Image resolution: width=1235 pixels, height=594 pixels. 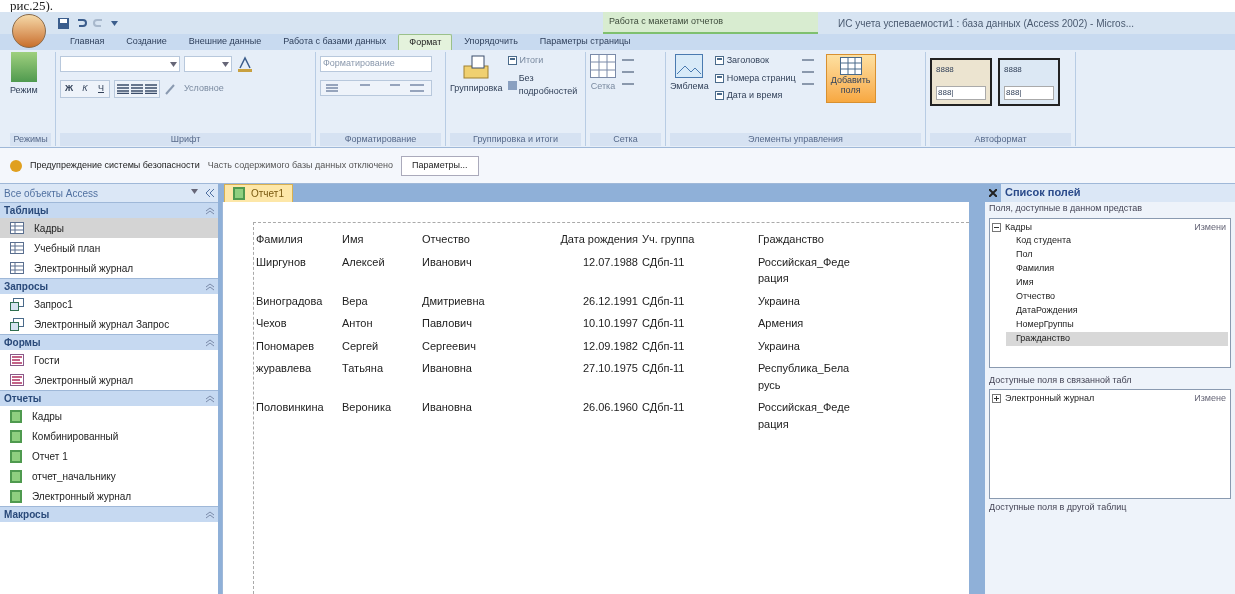 I want to click on field-item: Имя, so click(x=1117, y=283).